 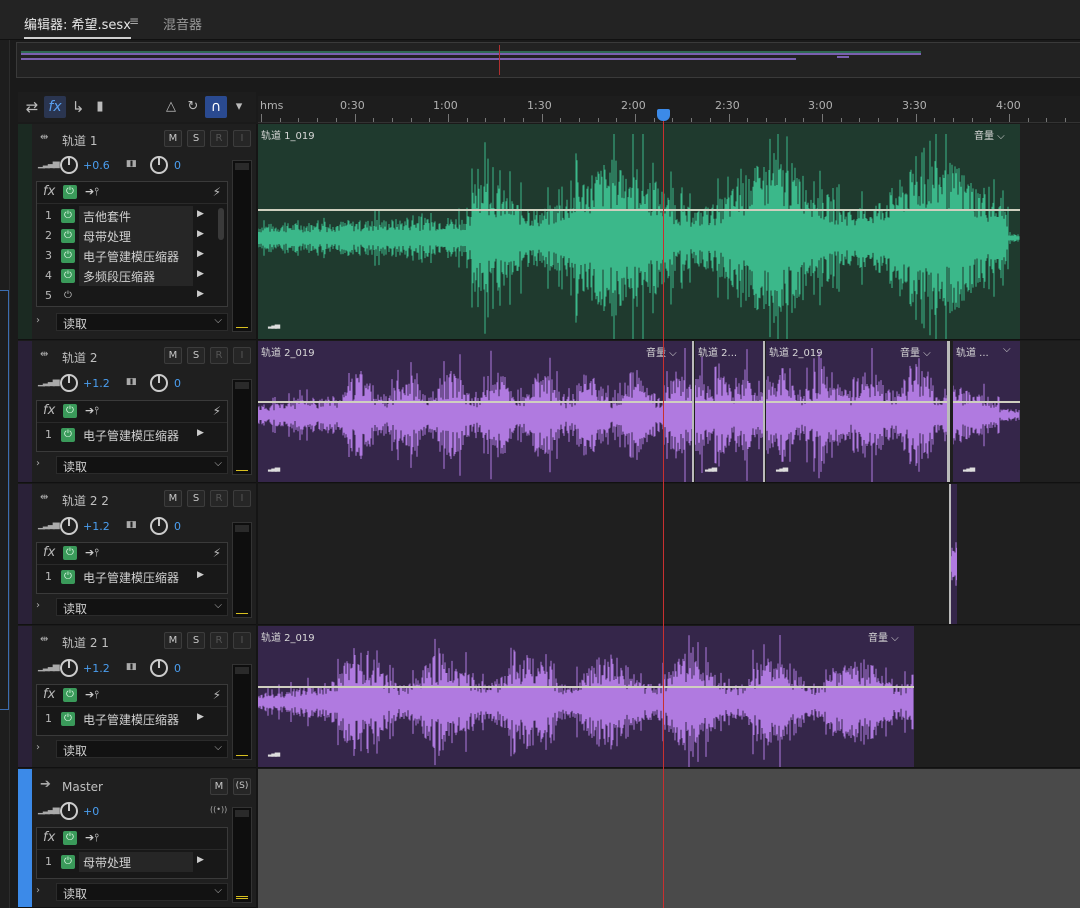 What do you see at coordinates (82, 787) in the screenshot?
I see `track-name: Master` at bounding box center [82, 787].